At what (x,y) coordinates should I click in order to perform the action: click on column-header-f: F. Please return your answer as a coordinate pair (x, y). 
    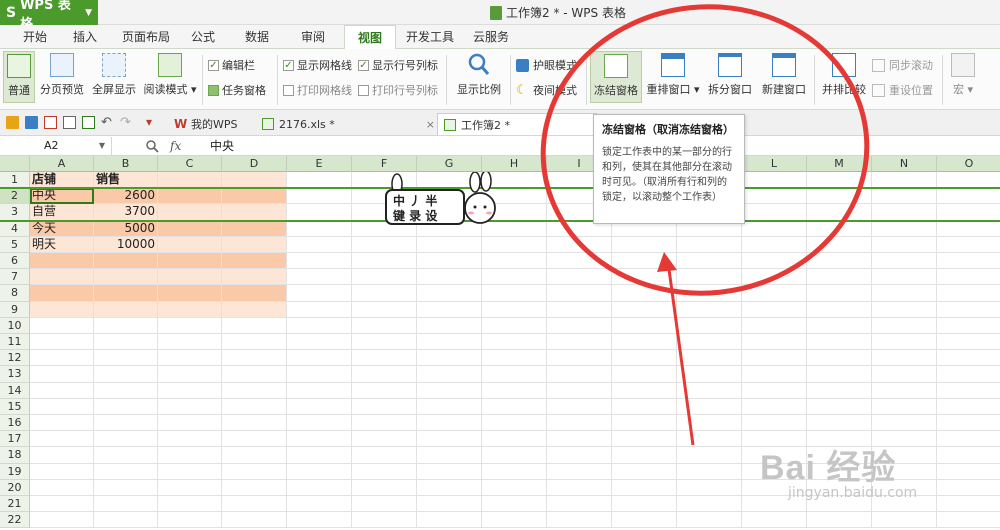
    Looking at the image, I should click on (384, 164).